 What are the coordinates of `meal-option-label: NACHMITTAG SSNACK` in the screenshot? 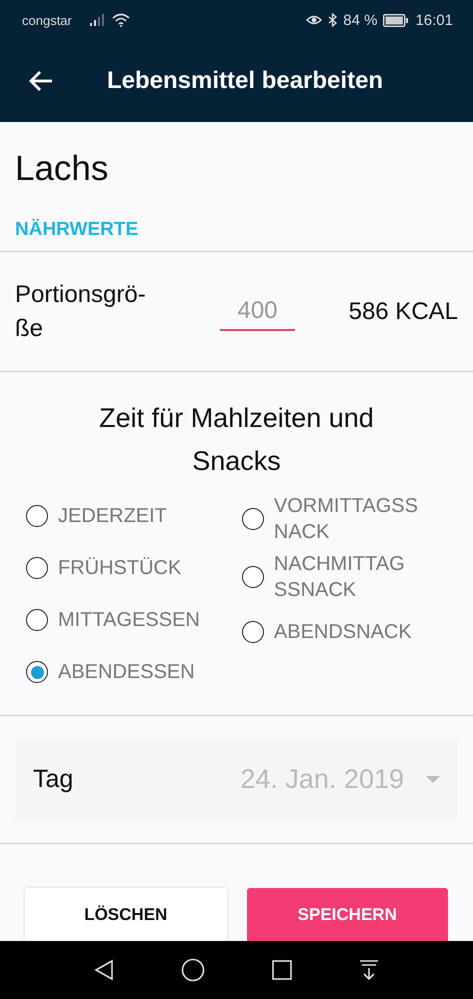 It's located at (339, 577).